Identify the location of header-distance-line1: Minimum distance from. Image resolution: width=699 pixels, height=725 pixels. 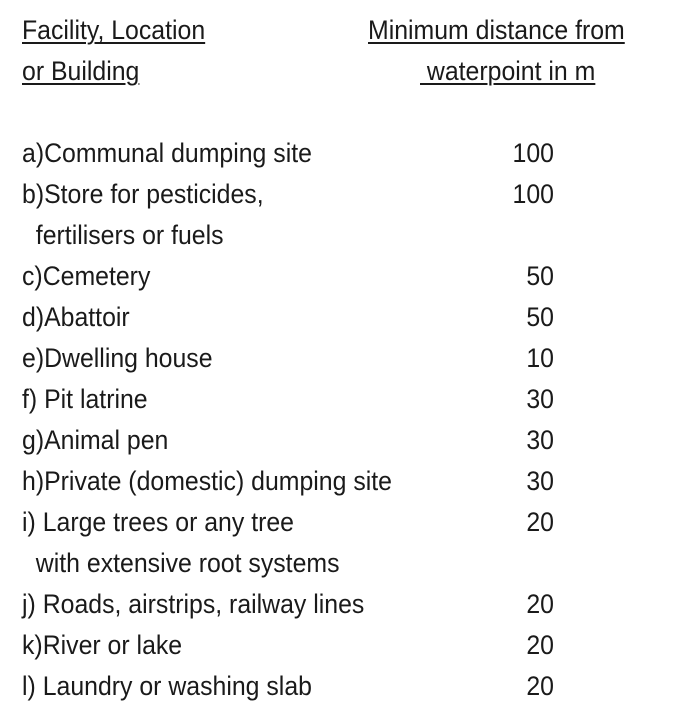
(496, 30).